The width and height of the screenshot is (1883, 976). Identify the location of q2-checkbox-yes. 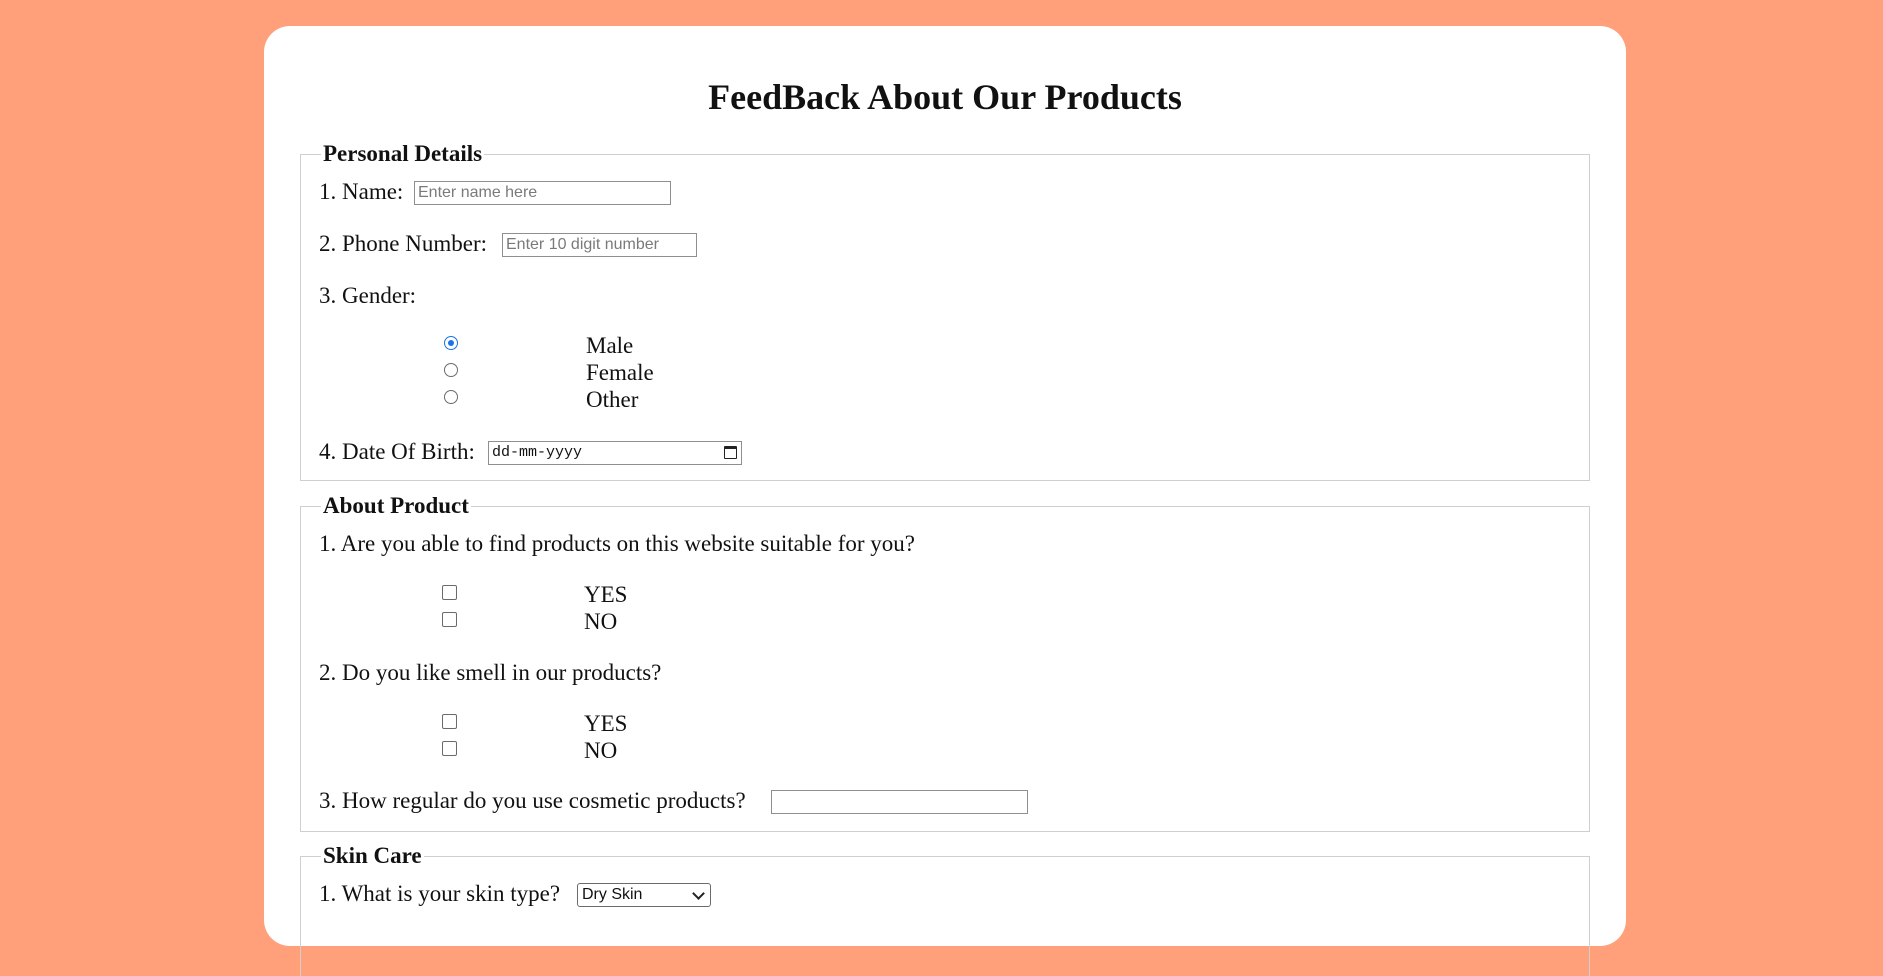
(449, 721).